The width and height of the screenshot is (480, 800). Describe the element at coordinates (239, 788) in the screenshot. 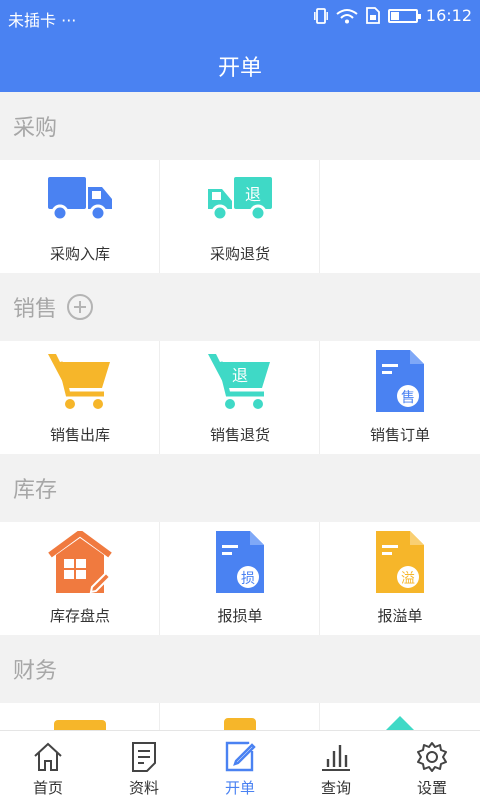

I see `tab-order-label: 开单` at that location.